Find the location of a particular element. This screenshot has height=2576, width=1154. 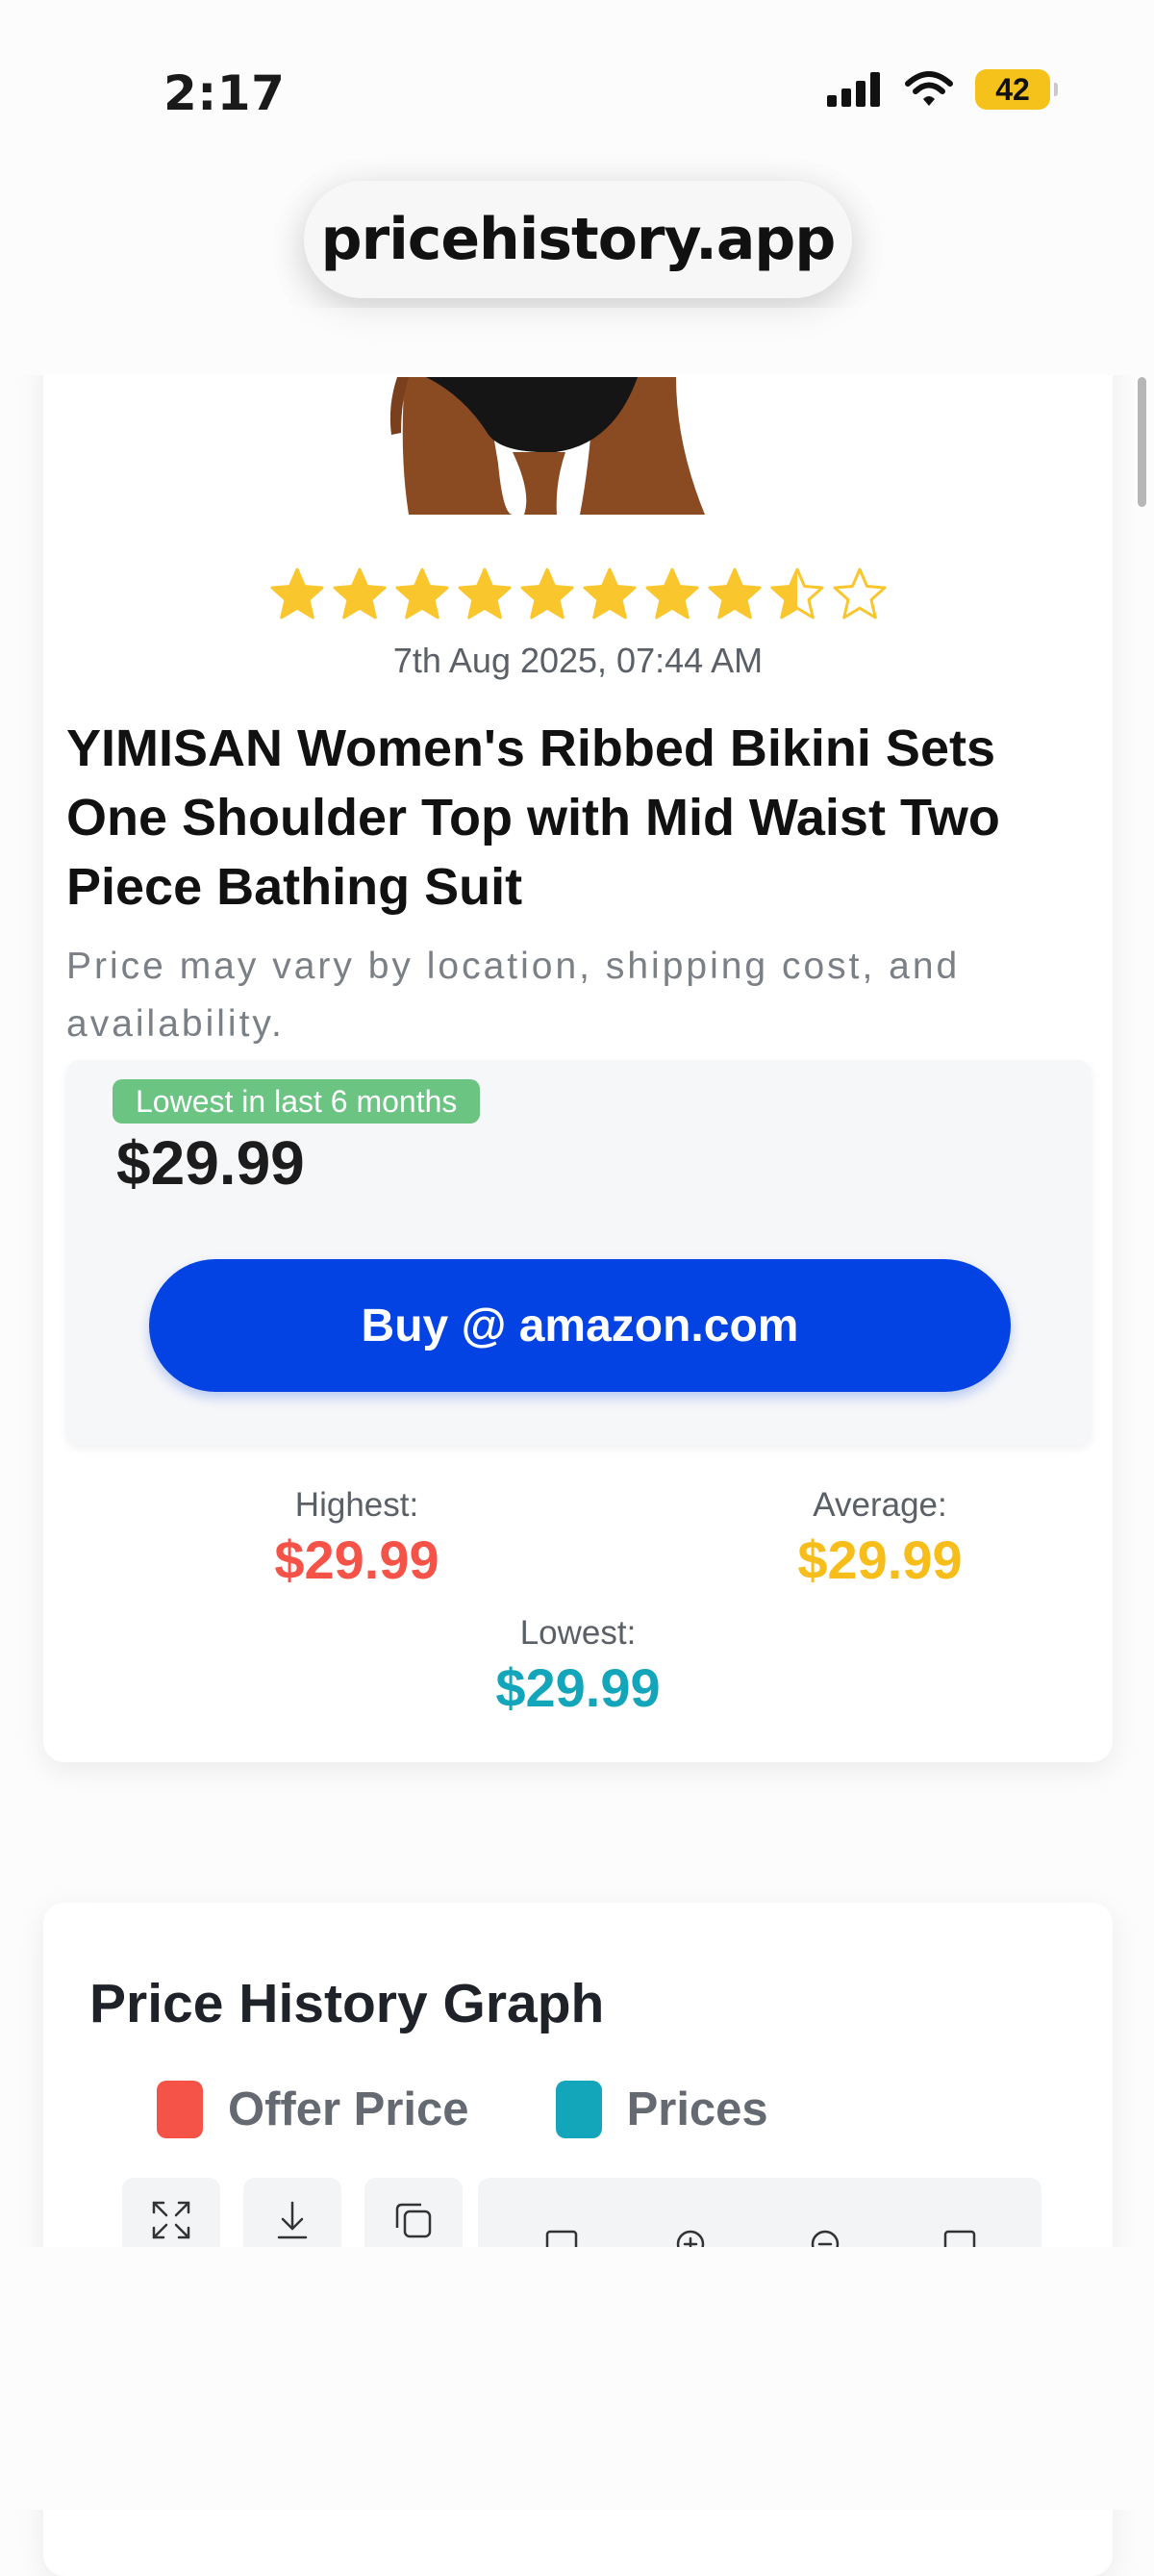

wifi-icon is located at coordinates (929, 88).